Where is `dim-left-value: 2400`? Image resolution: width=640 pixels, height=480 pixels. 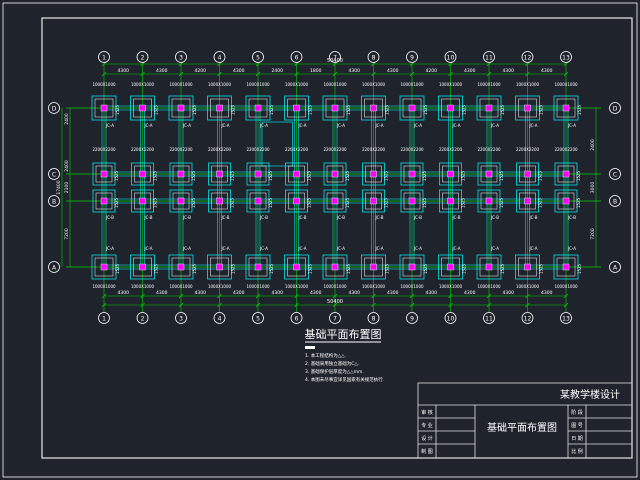 dim-left-value: 2400 is located at coordinates (67, 166).